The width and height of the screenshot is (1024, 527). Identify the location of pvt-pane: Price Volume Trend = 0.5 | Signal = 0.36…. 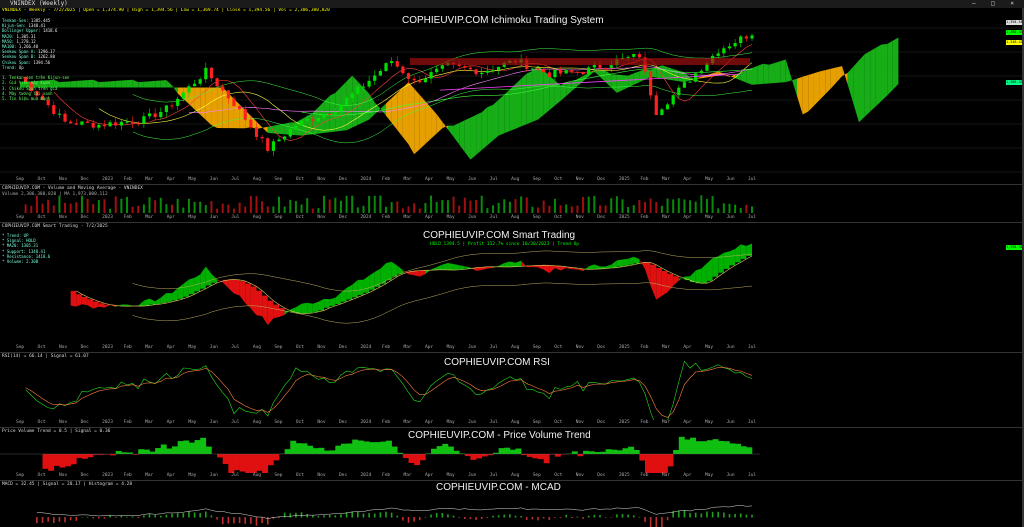
(512, 450).